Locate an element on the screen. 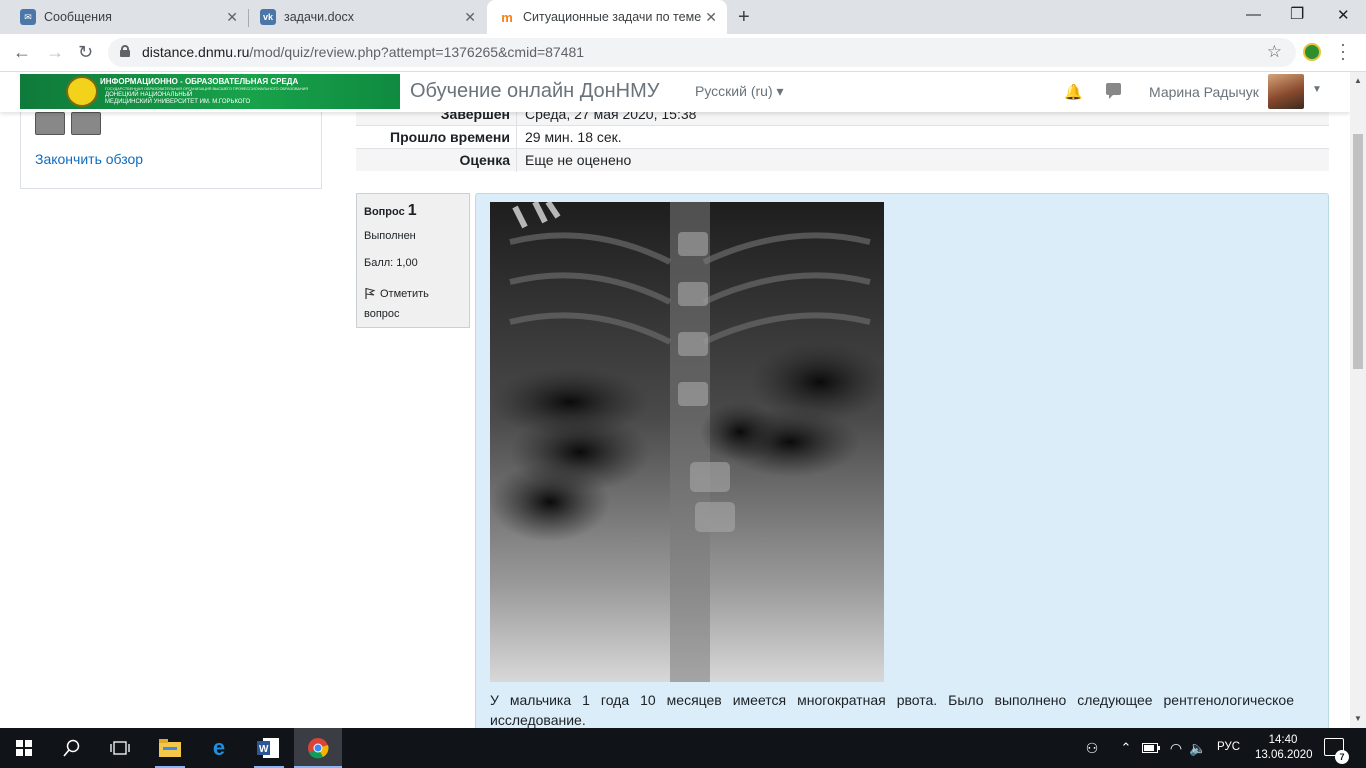 Image resolution: width=1366 pixels, height=768 pixels. user-menu-caret-icon: ▼ is located at coordinates (1317, 89).